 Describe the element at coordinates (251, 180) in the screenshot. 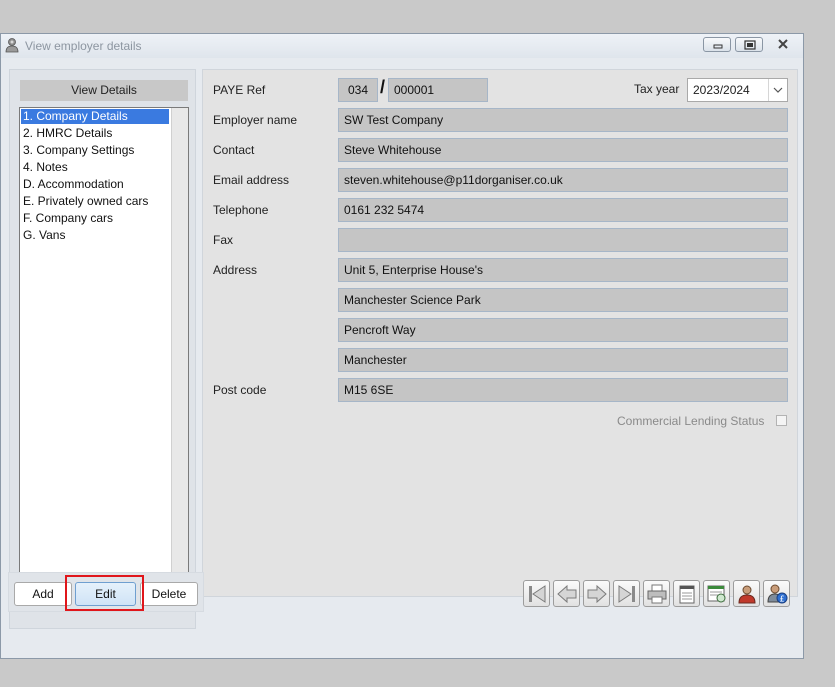

I see `email-label: Email address` at that location.